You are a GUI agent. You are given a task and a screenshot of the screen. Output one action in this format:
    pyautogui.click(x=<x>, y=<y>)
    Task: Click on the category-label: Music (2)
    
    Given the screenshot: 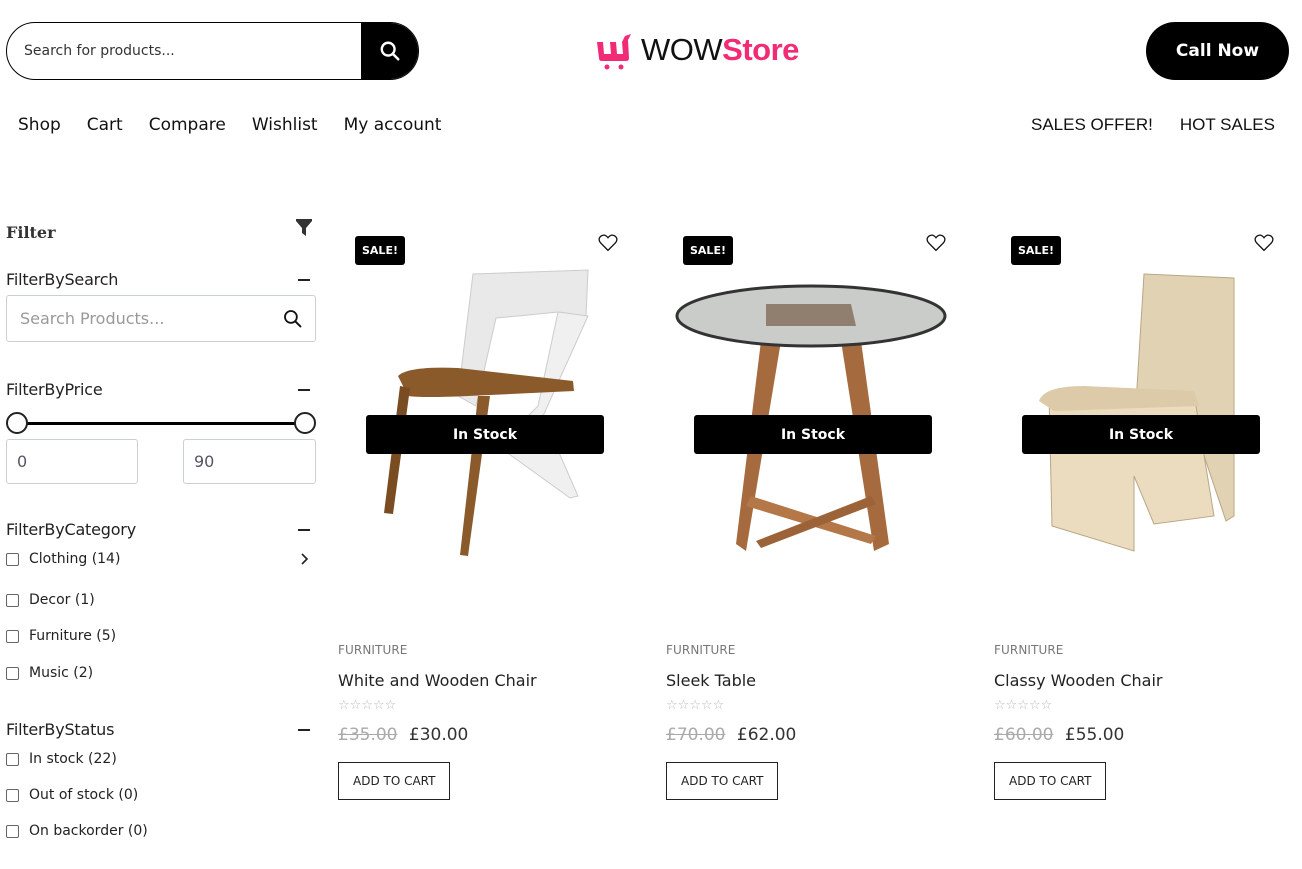 What is the action you would take?
    pyautogui.click(x=61, y=673)
    